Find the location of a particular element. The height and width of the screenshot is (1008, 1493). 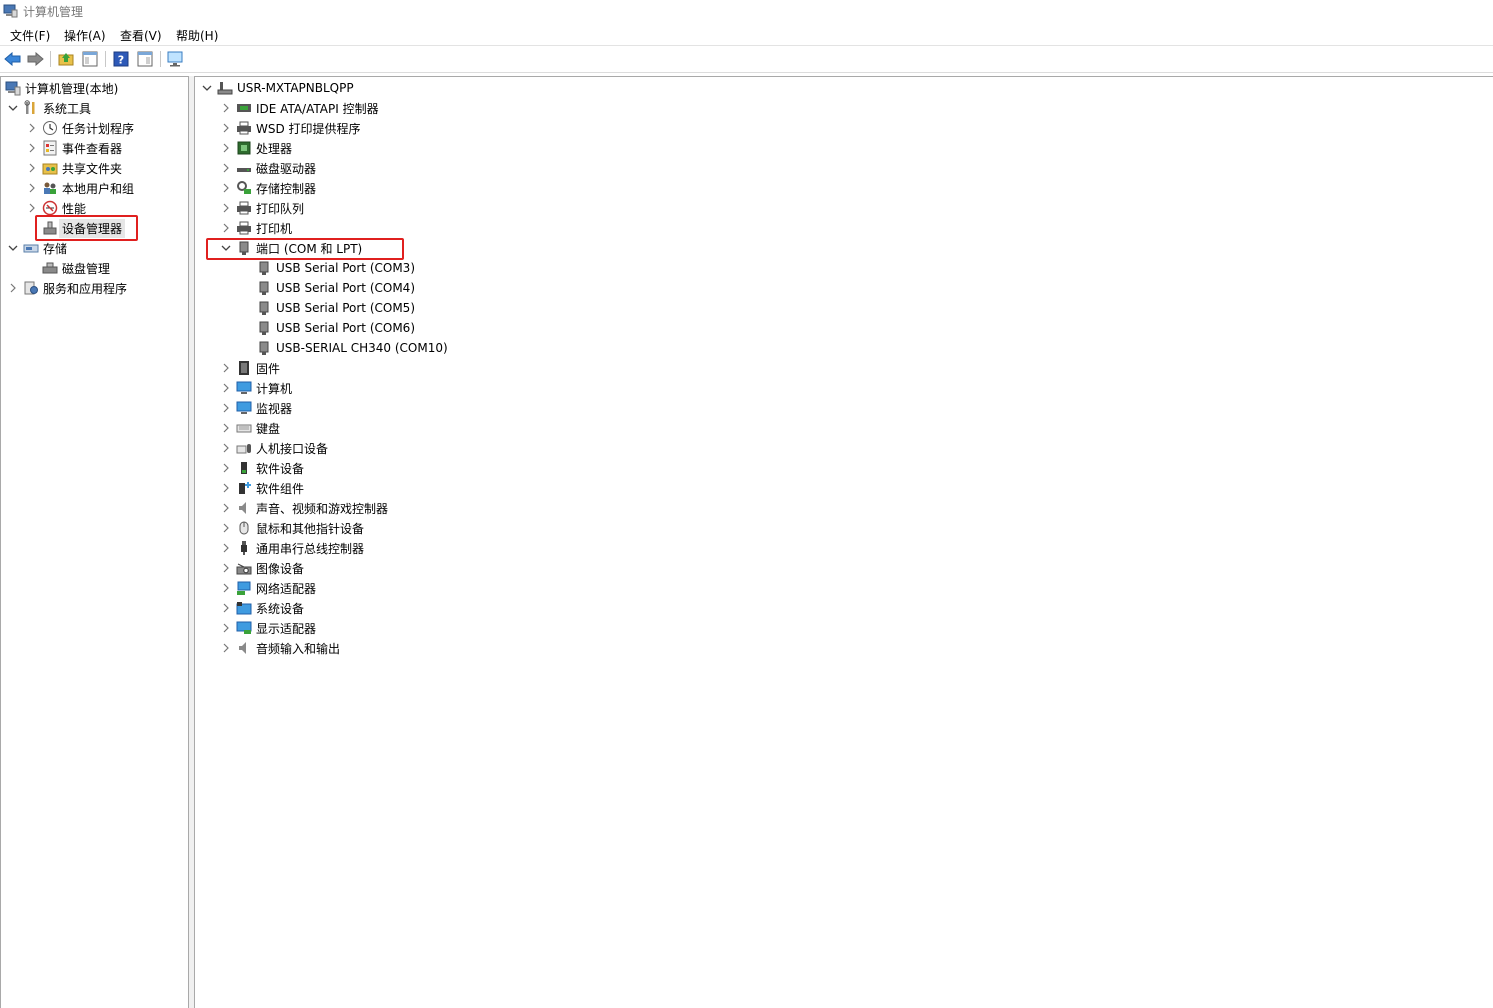

properties-pane-icon is located at coordinates (145, 59).